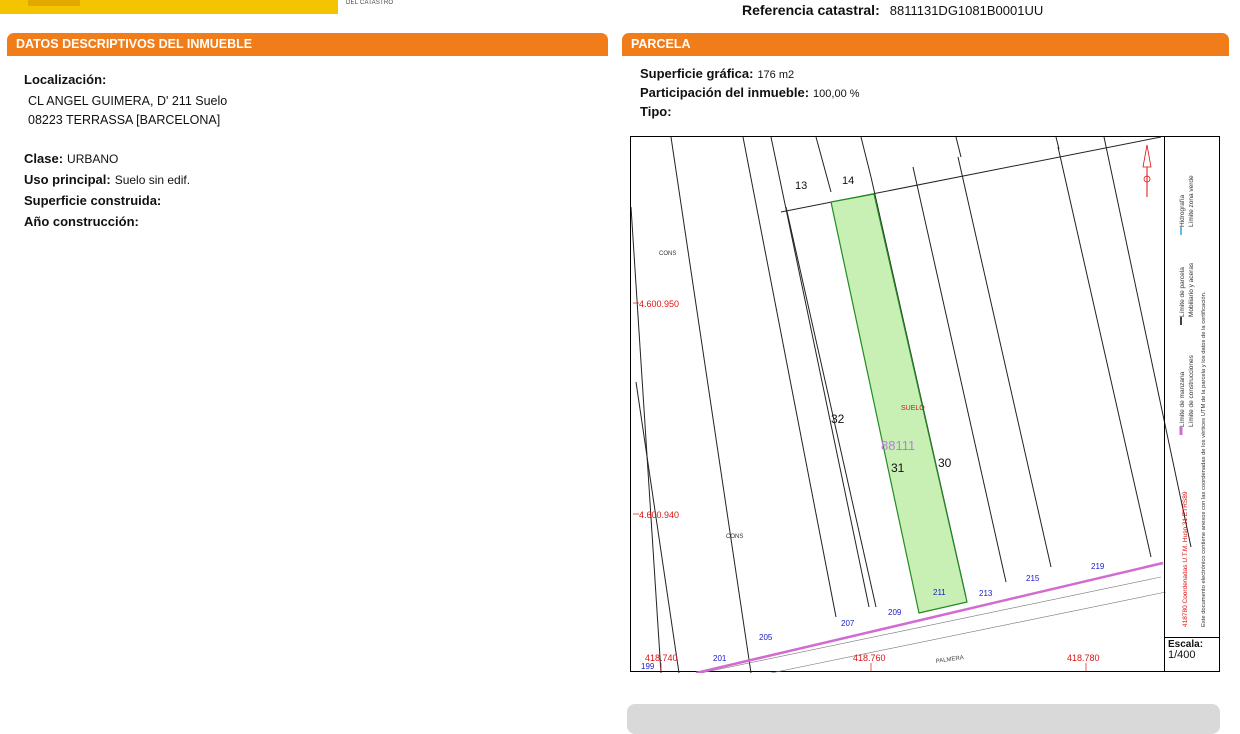 The height and width of the screenshot is (734, 1240). Describe the element at coordinates (801, 186) in the screenshot. I see `parcel-num: 13` at that location.